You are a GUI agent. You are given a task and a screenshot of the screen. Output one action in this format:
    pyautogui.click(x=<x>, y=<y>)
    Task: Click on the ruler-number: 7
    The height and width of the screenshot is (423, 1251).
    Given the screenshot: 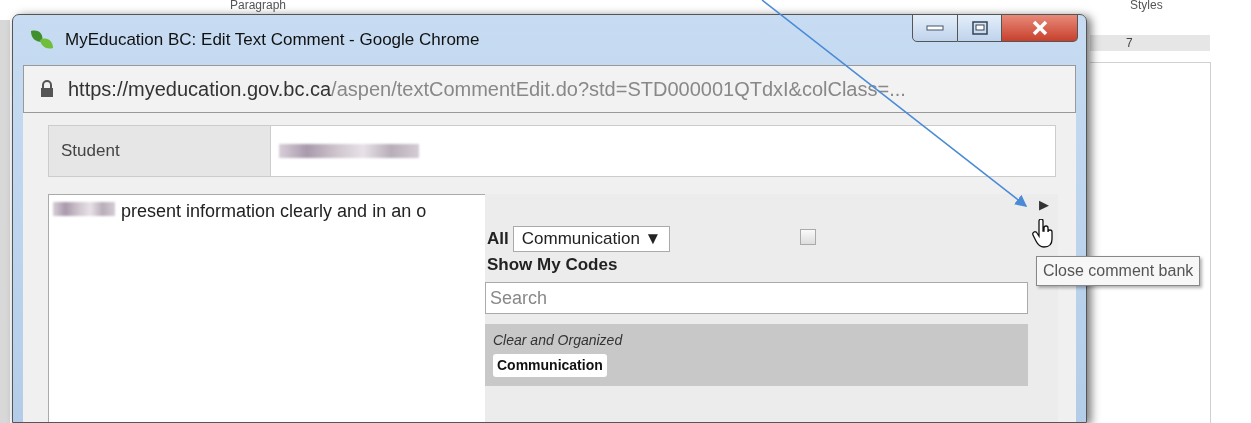 What is the action you would take?
    pyautogui.click(x=1129, y=43)
    